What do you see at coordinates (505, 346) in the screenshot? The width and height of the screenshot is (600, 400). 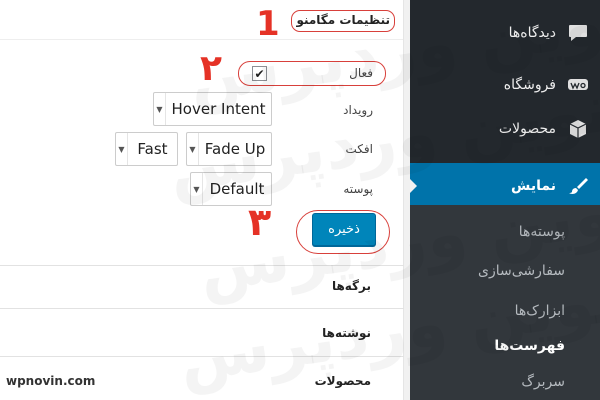 I see `submenu-item-menus: فهرست‌ها` at bounding box center [505, 346].